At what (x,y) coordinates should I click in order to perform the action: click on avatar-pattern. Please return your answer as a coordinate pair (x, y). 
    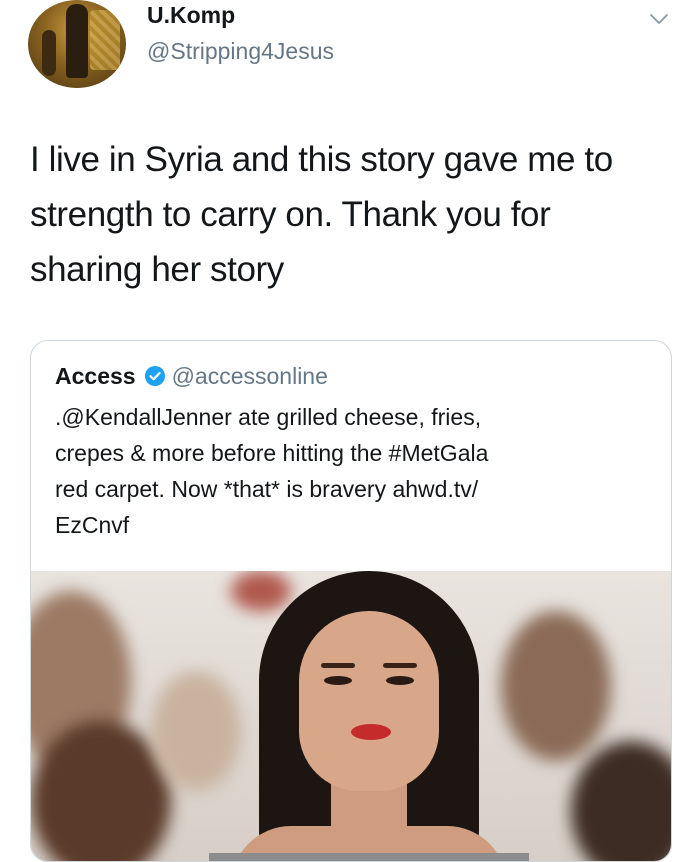
    Looking at the image, I should click on (105, 40).